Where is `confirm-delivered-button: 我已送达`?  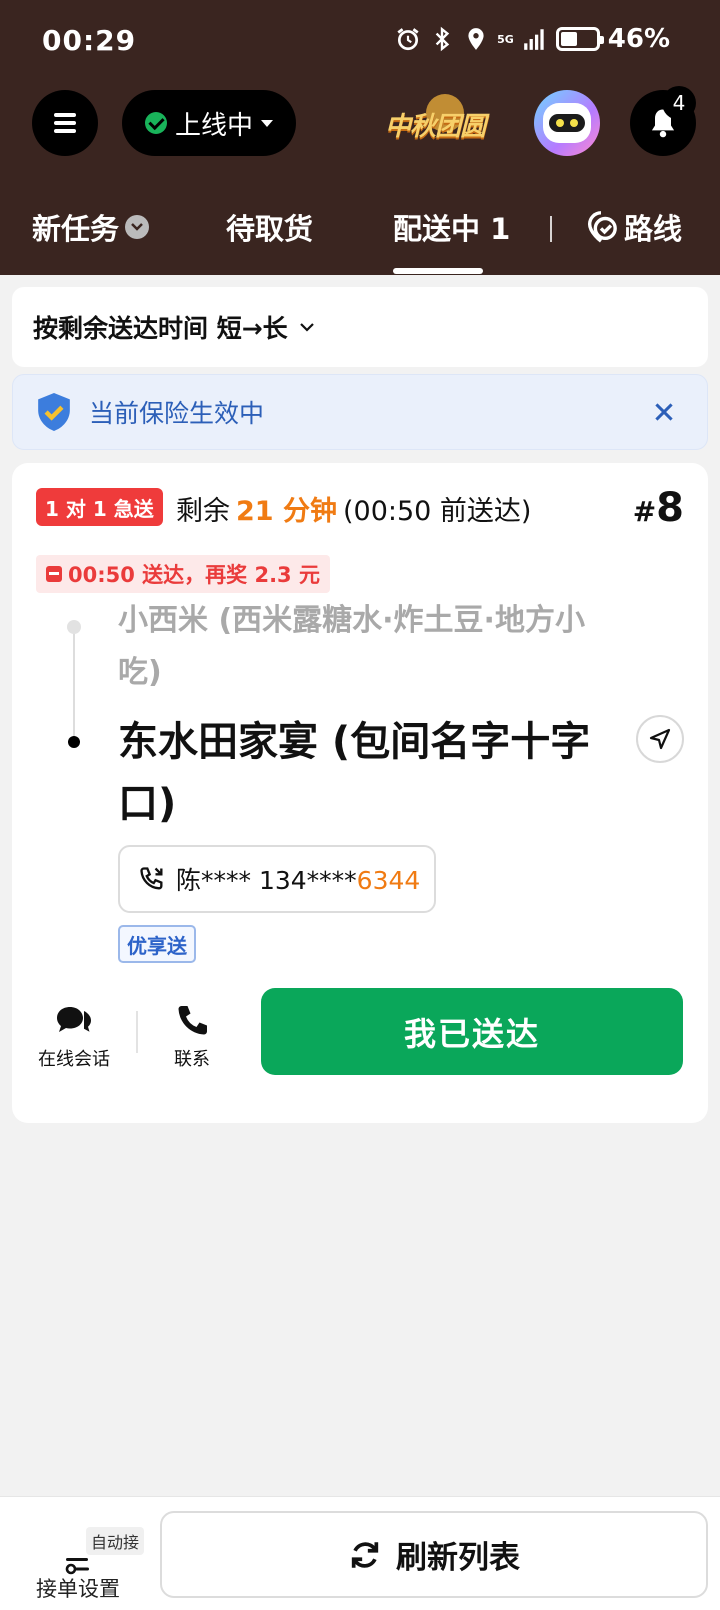
confirm-delivered-button: 我已送达 is located at coordinates (472, 1031).